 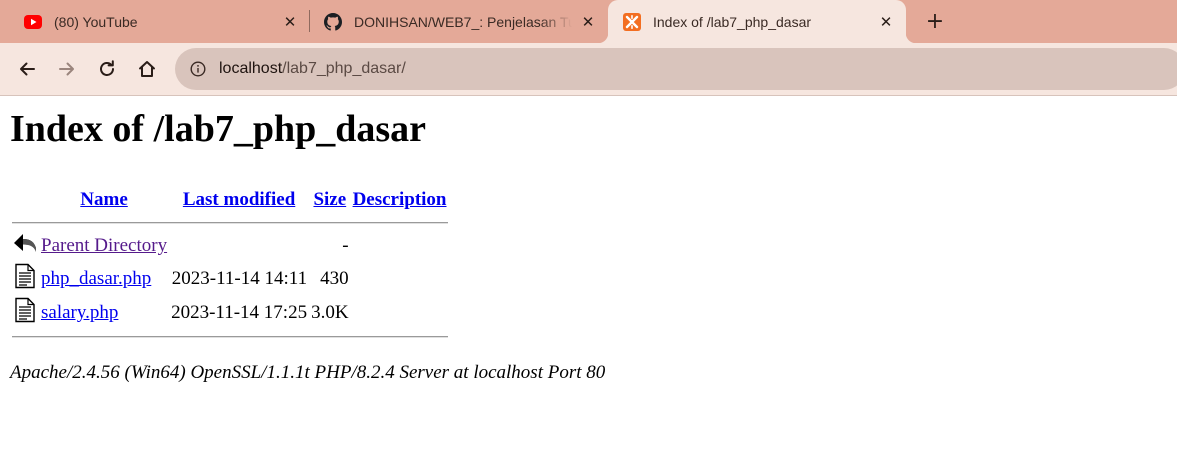 I want to click on table-row: php_dasar.php 2023-11-14 14:11 430, so click(x=230, y=279).